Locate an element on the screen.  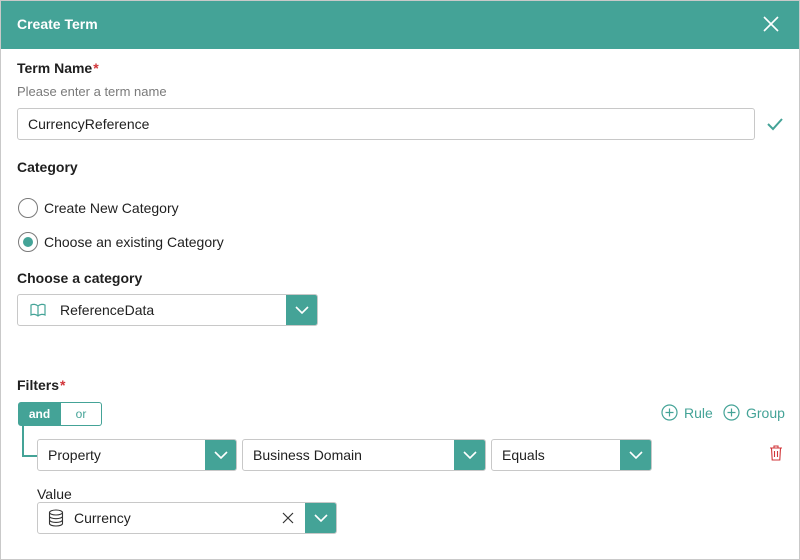
radio-button is located at coordinates (28, 208).